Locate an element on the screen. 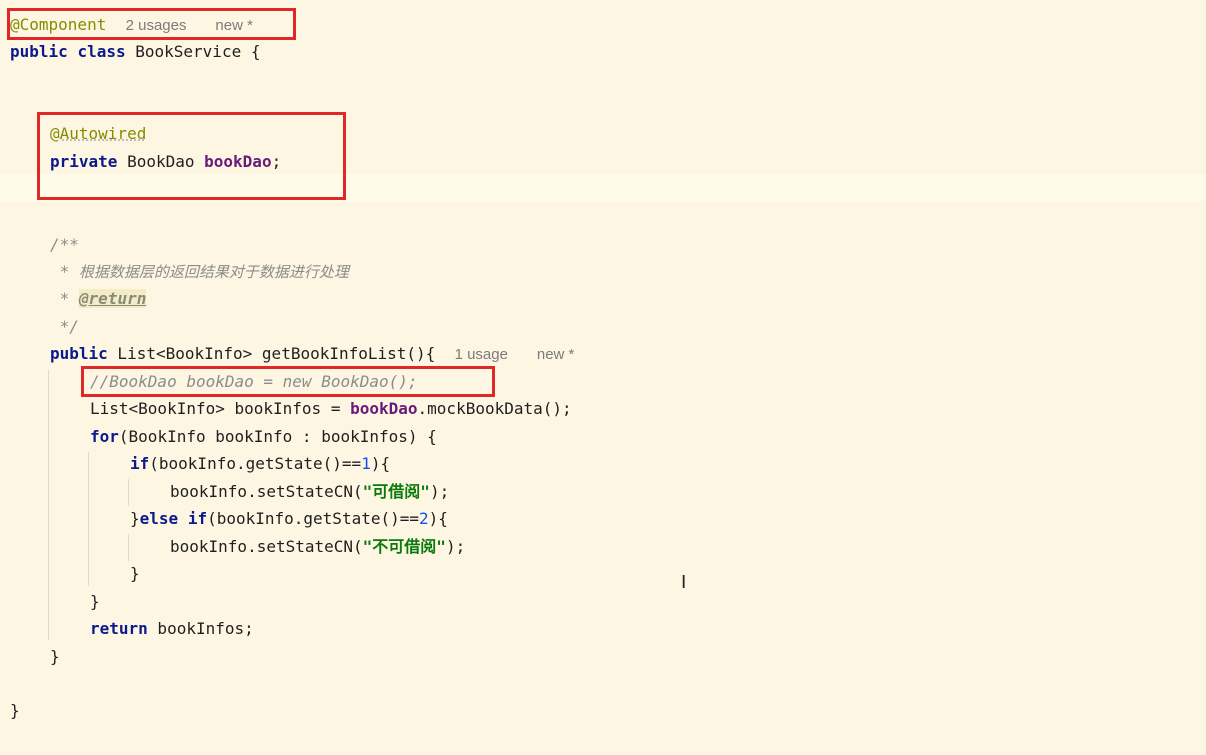 This screenshot has width=1206, height=755. highlight-box-component is located at coordinates (151, 24).